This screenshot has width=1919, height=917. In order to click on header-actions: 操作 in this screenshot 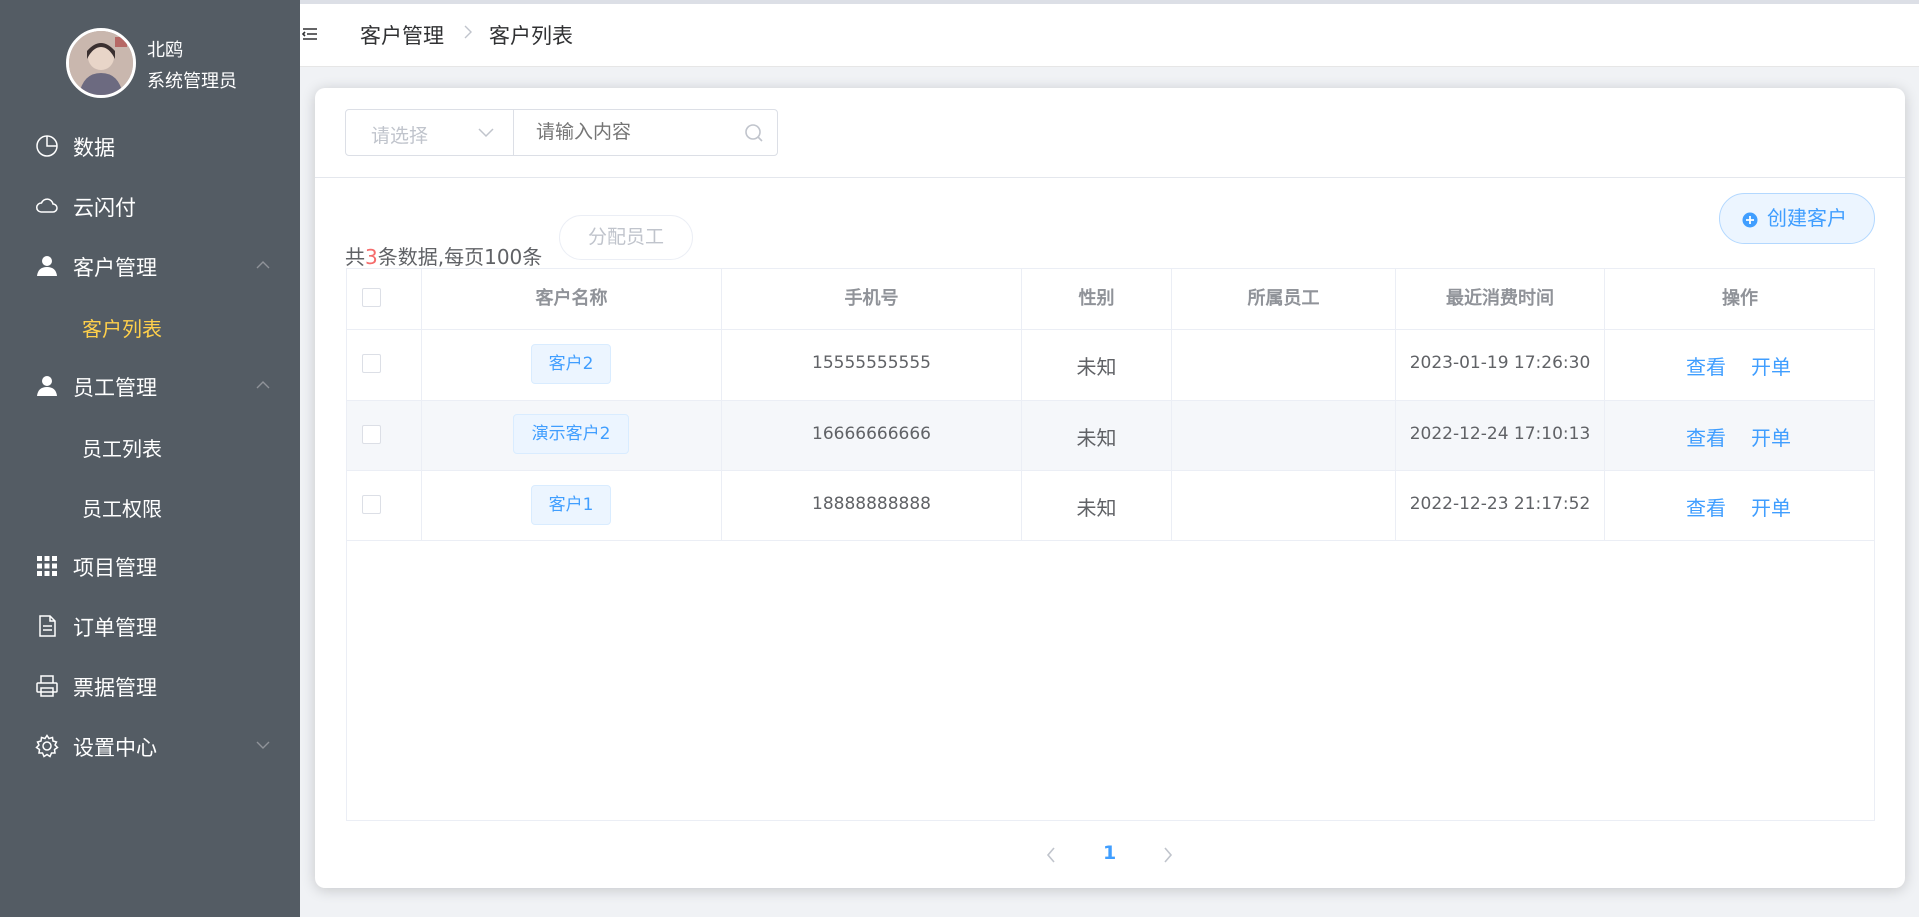, I will do `click(1740, 298)`.